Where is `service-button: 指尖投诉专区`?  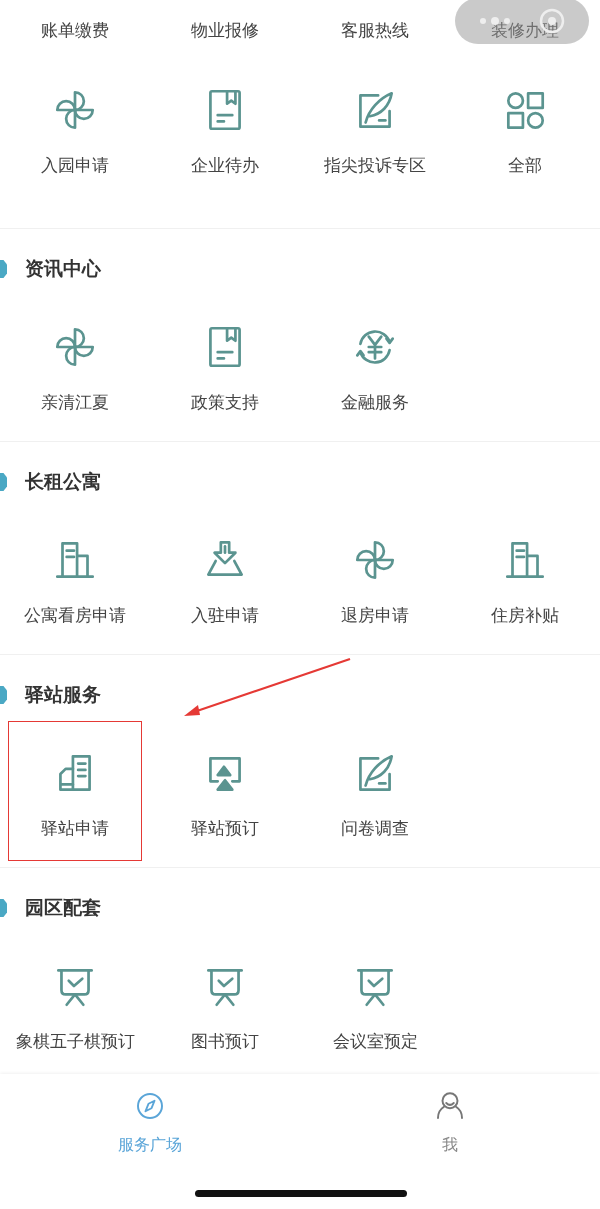 service-button: 指尖投诉专区 is located at coordinates (375, 128).